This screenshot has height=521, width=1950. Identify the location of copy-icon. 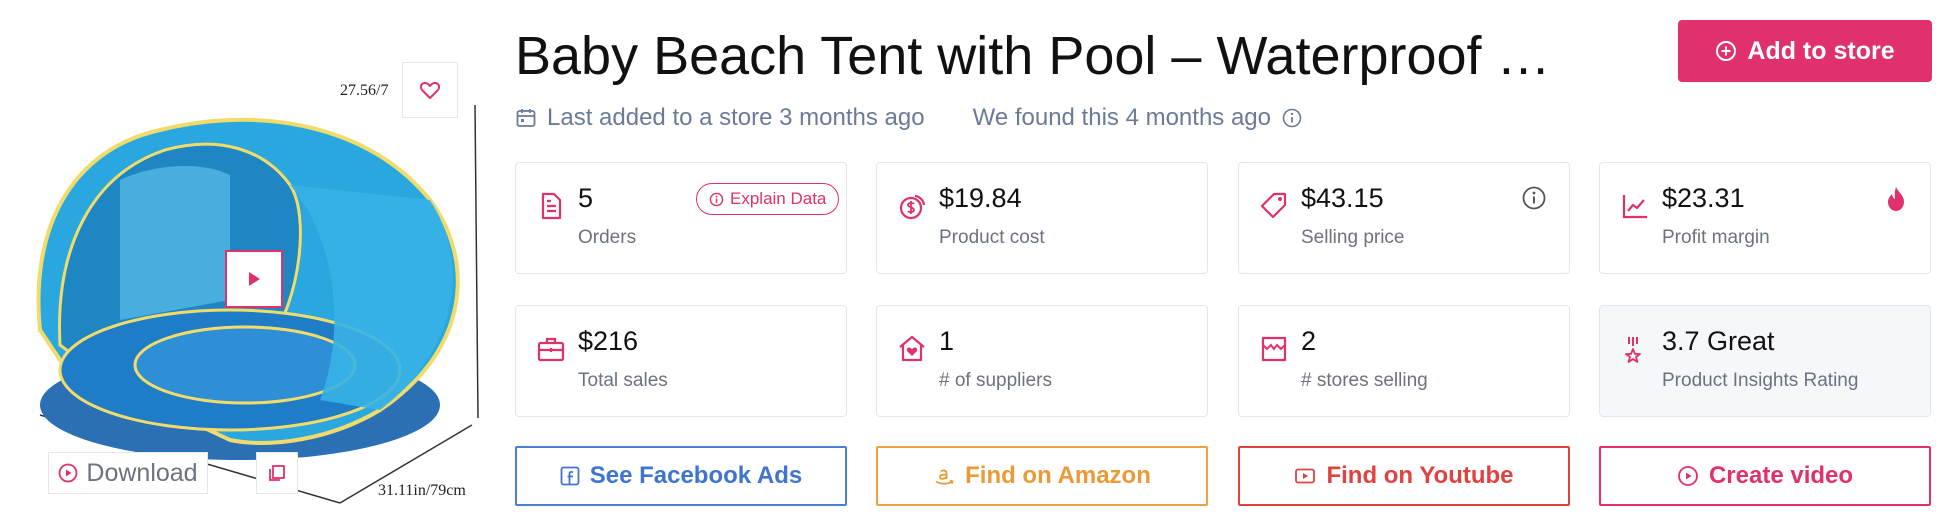
(277, 473).